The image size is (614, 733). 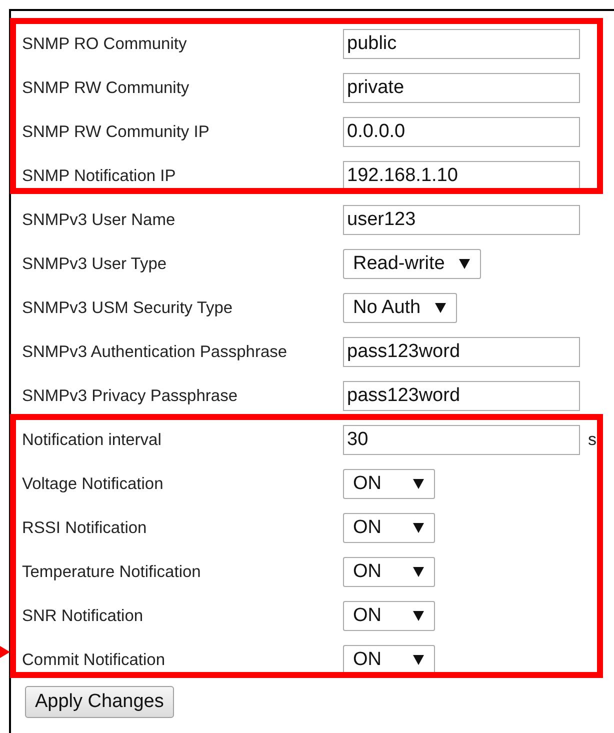 What do you see at coordinates (99, 176) in the screenshot?
I see `field-label: SNMP Notification IP` at bounding box center [99, 176].